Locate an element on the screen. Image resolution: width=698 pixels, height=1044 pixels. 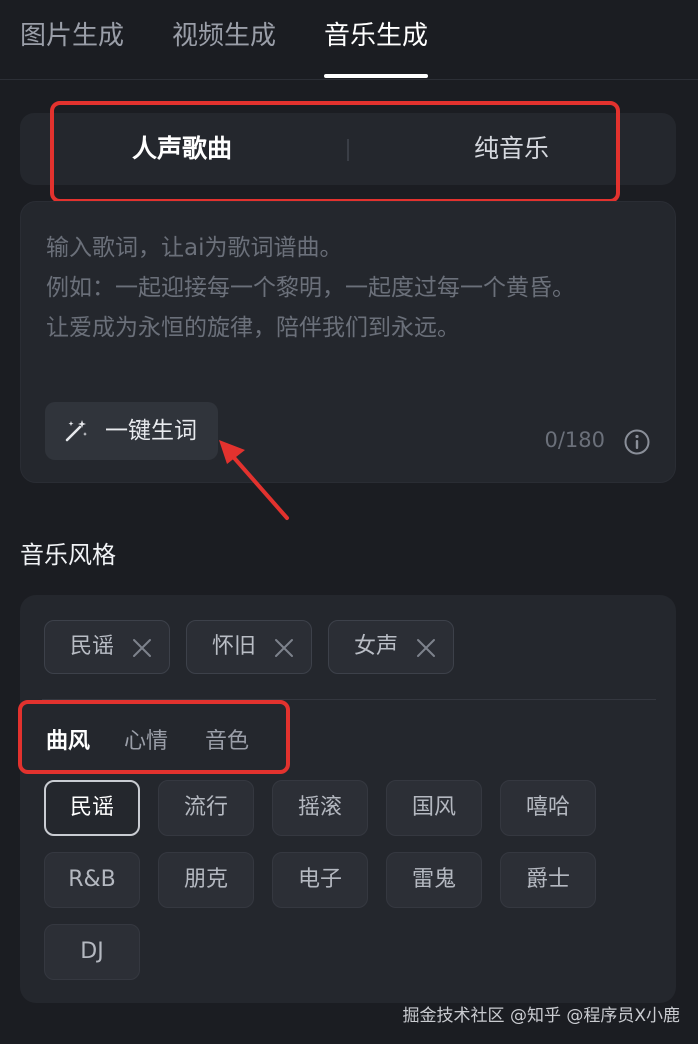
genre-chip-hiphop: 嘻哈 is located at coordinates (548, 808).